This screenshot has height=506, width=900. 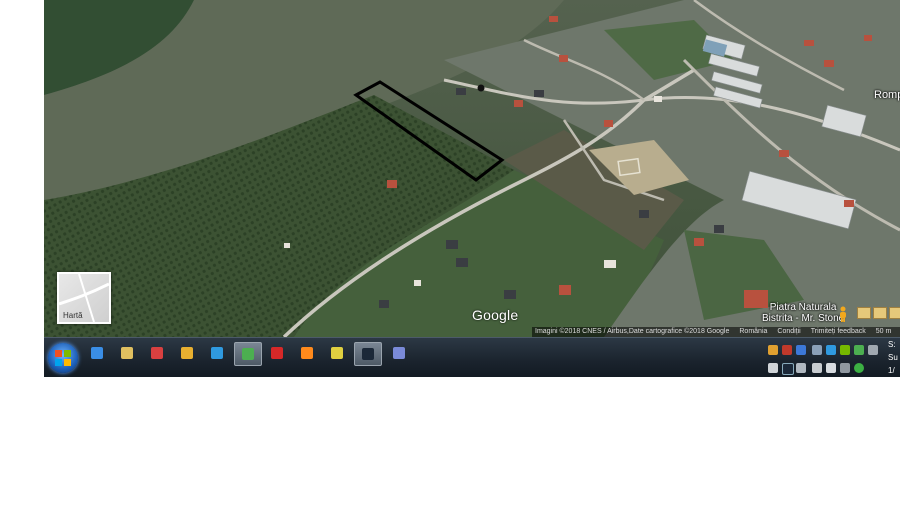 I want to click on explorer-icon, so click(x=127, y=353).